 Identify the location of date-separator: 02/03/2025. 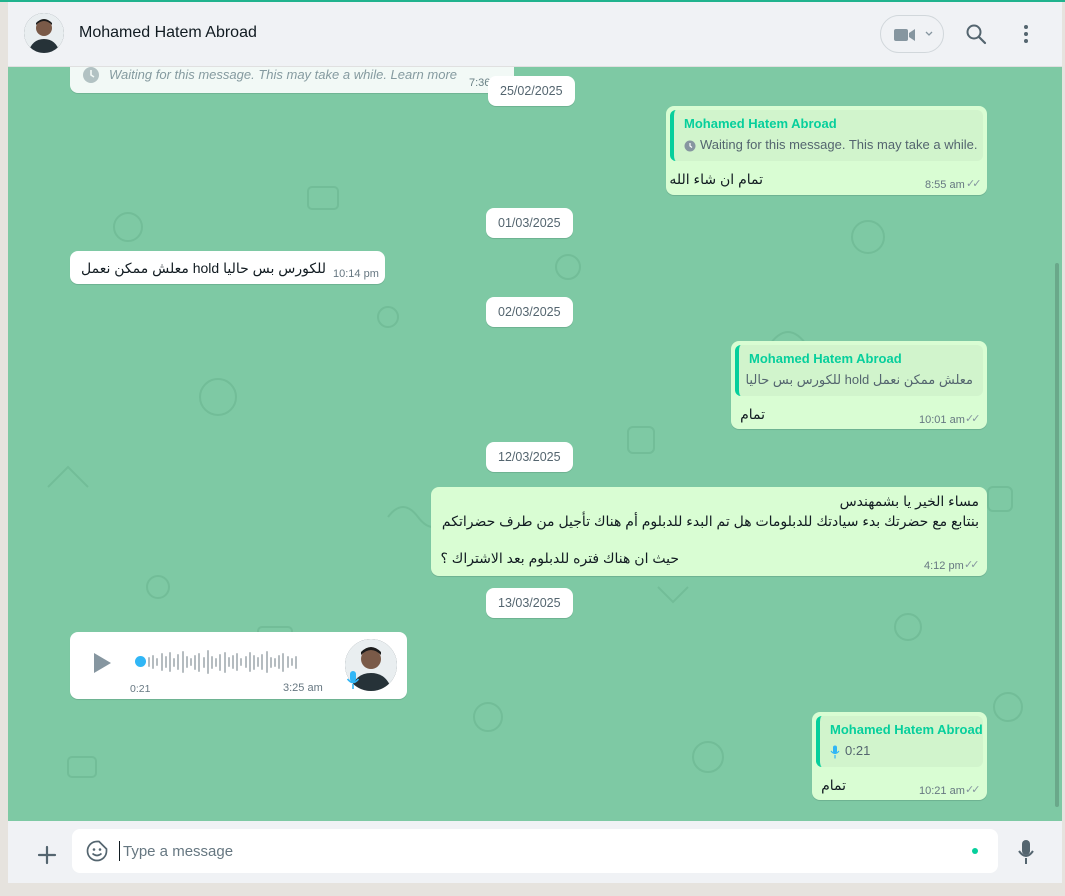
(529, 312).